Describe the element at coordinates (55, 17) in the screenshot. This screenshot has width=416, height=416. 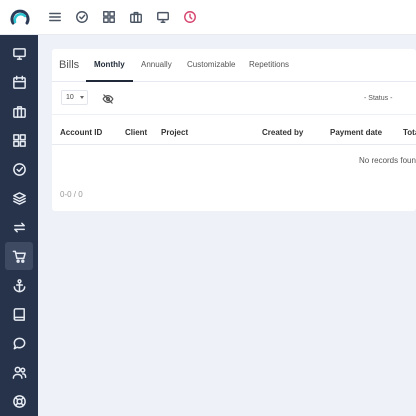
I see `menu-icon` at that location.